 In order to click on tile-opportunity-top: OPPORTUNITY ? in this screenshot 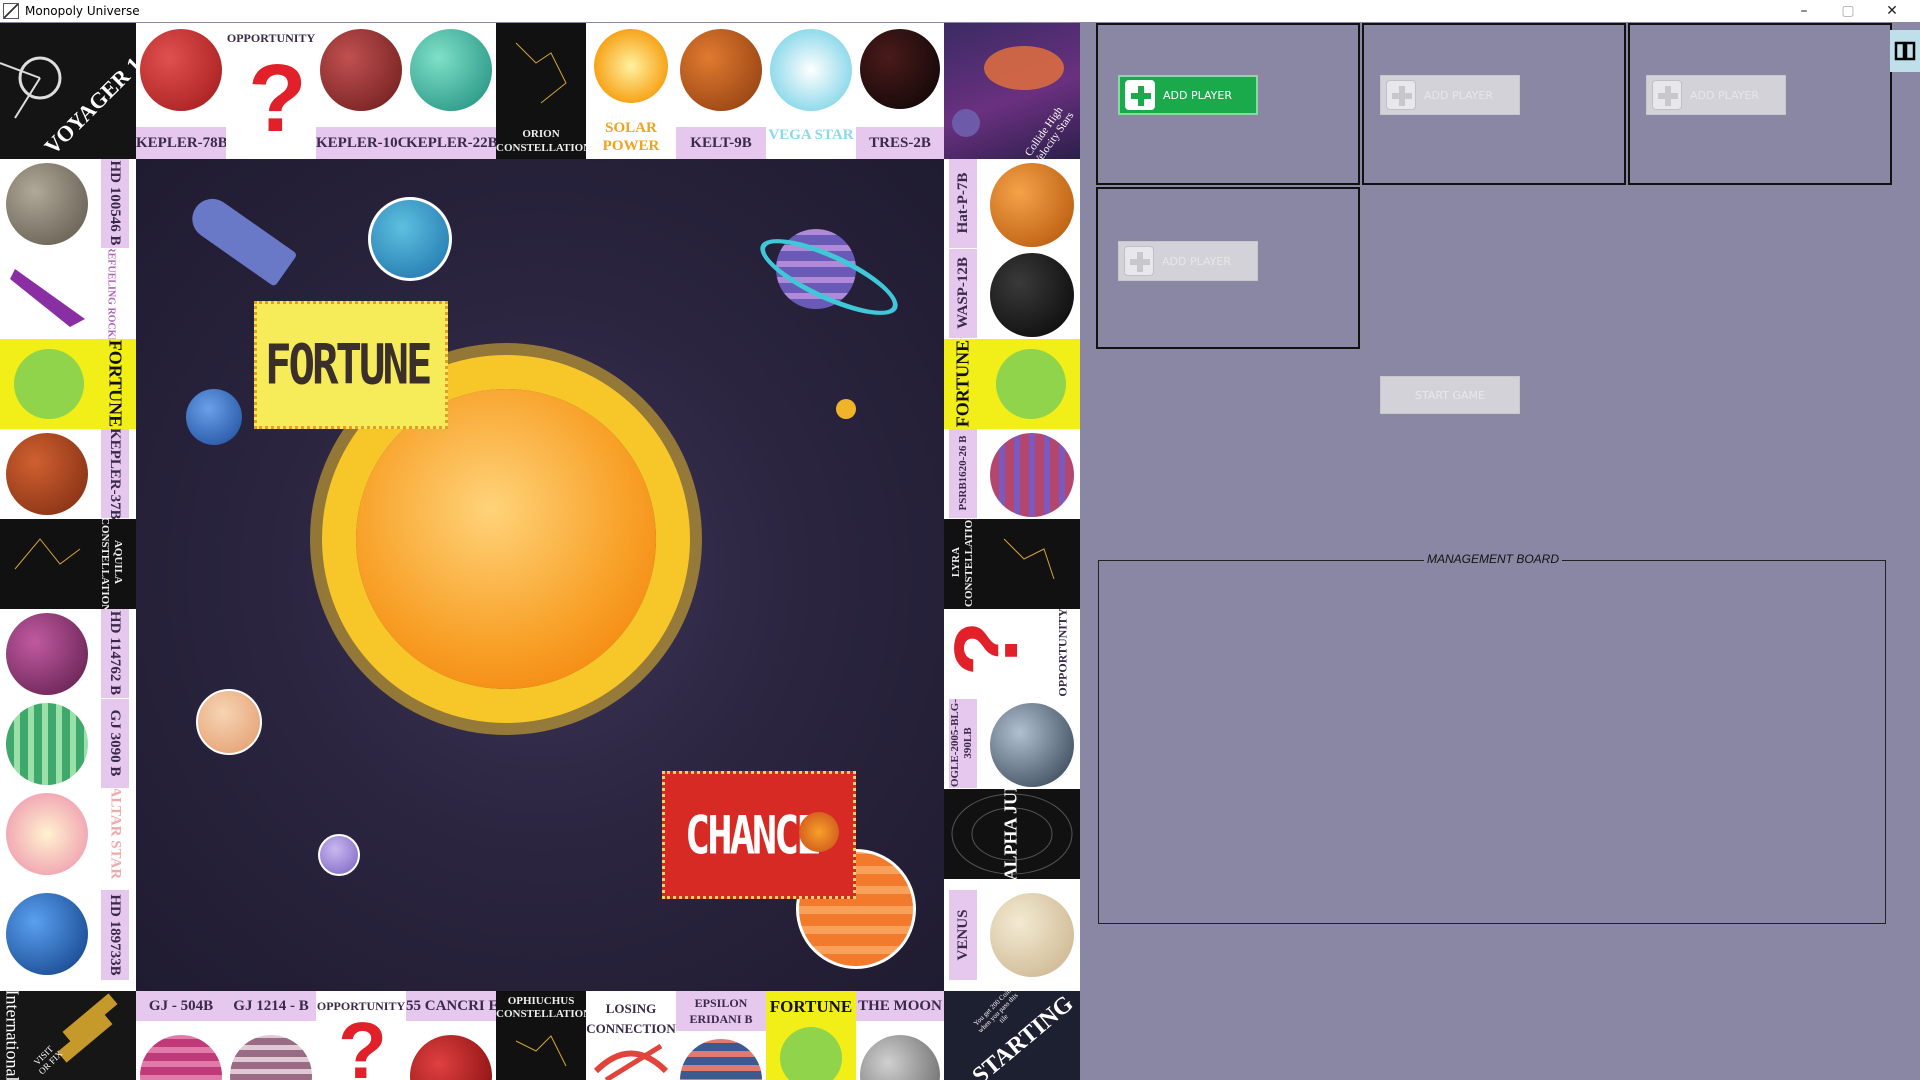, I will do `click(271, 91)`.